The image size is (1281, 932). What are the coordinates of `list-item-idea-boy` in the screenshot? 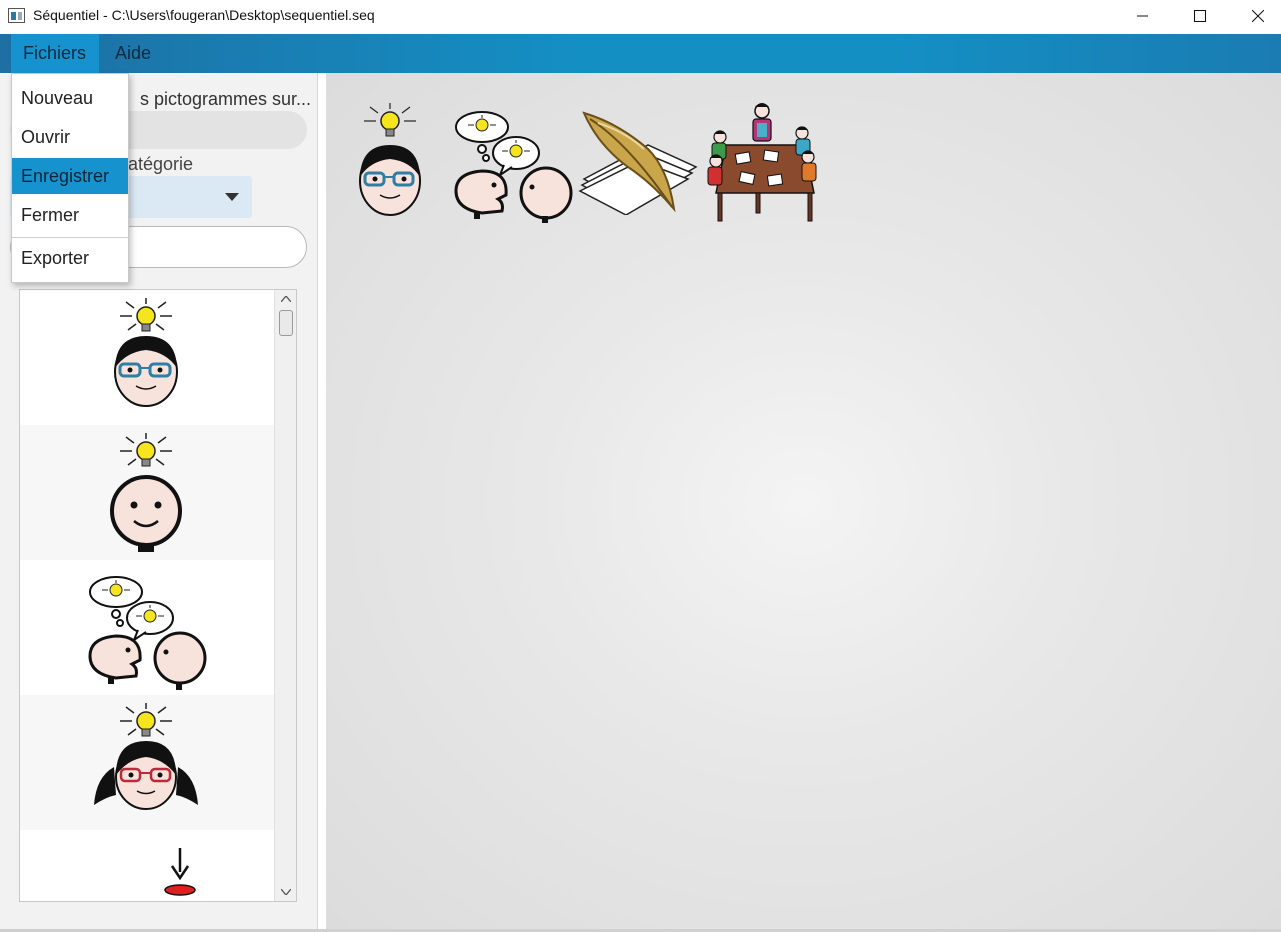 It's located at (147, 357).